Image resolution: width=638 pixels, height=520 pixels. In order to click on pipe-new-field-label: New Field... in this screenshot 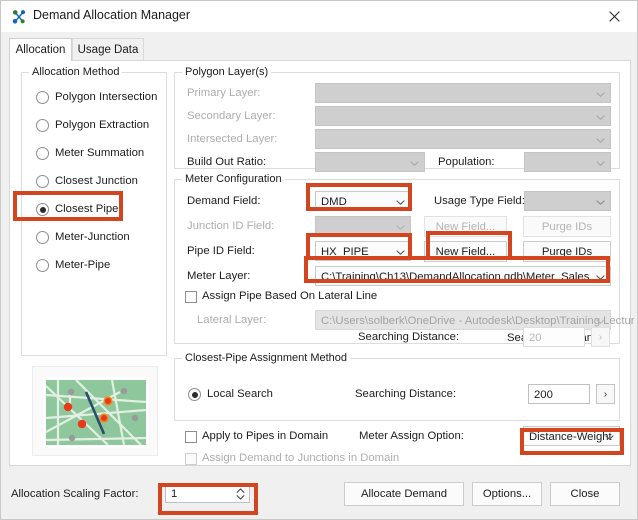, I will do `click(465, 251)`.